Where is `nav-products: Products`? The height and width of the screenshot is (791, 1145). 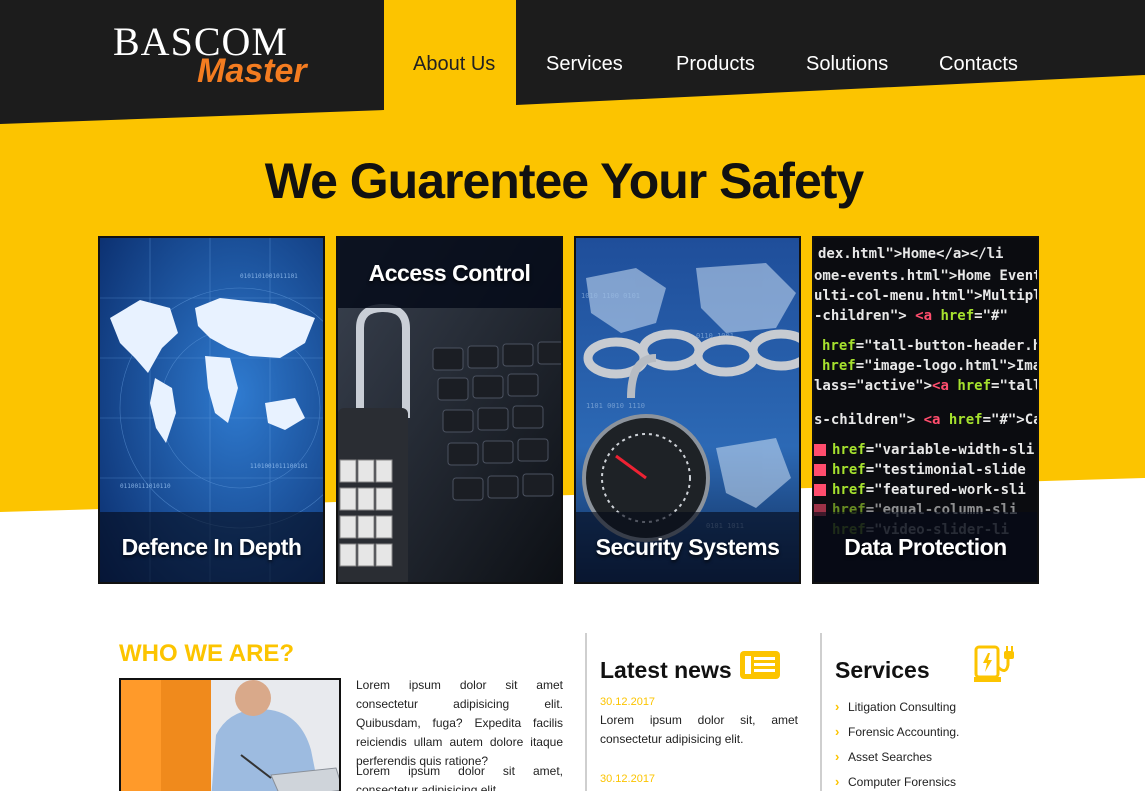
nav-products: Products is located at coordinates (715, 64).